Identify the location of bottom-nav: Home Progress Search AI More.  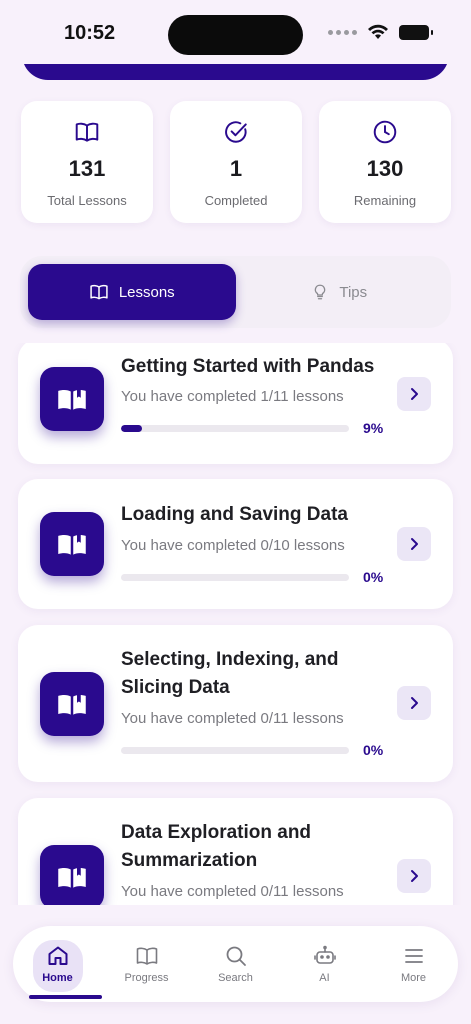
(235, 964).